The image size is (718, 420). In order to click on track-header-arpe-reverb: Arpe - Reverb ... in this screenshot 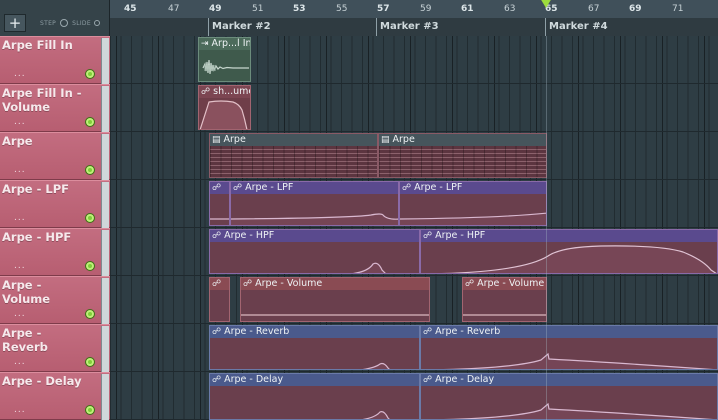, I will do `click(55, 348)`.